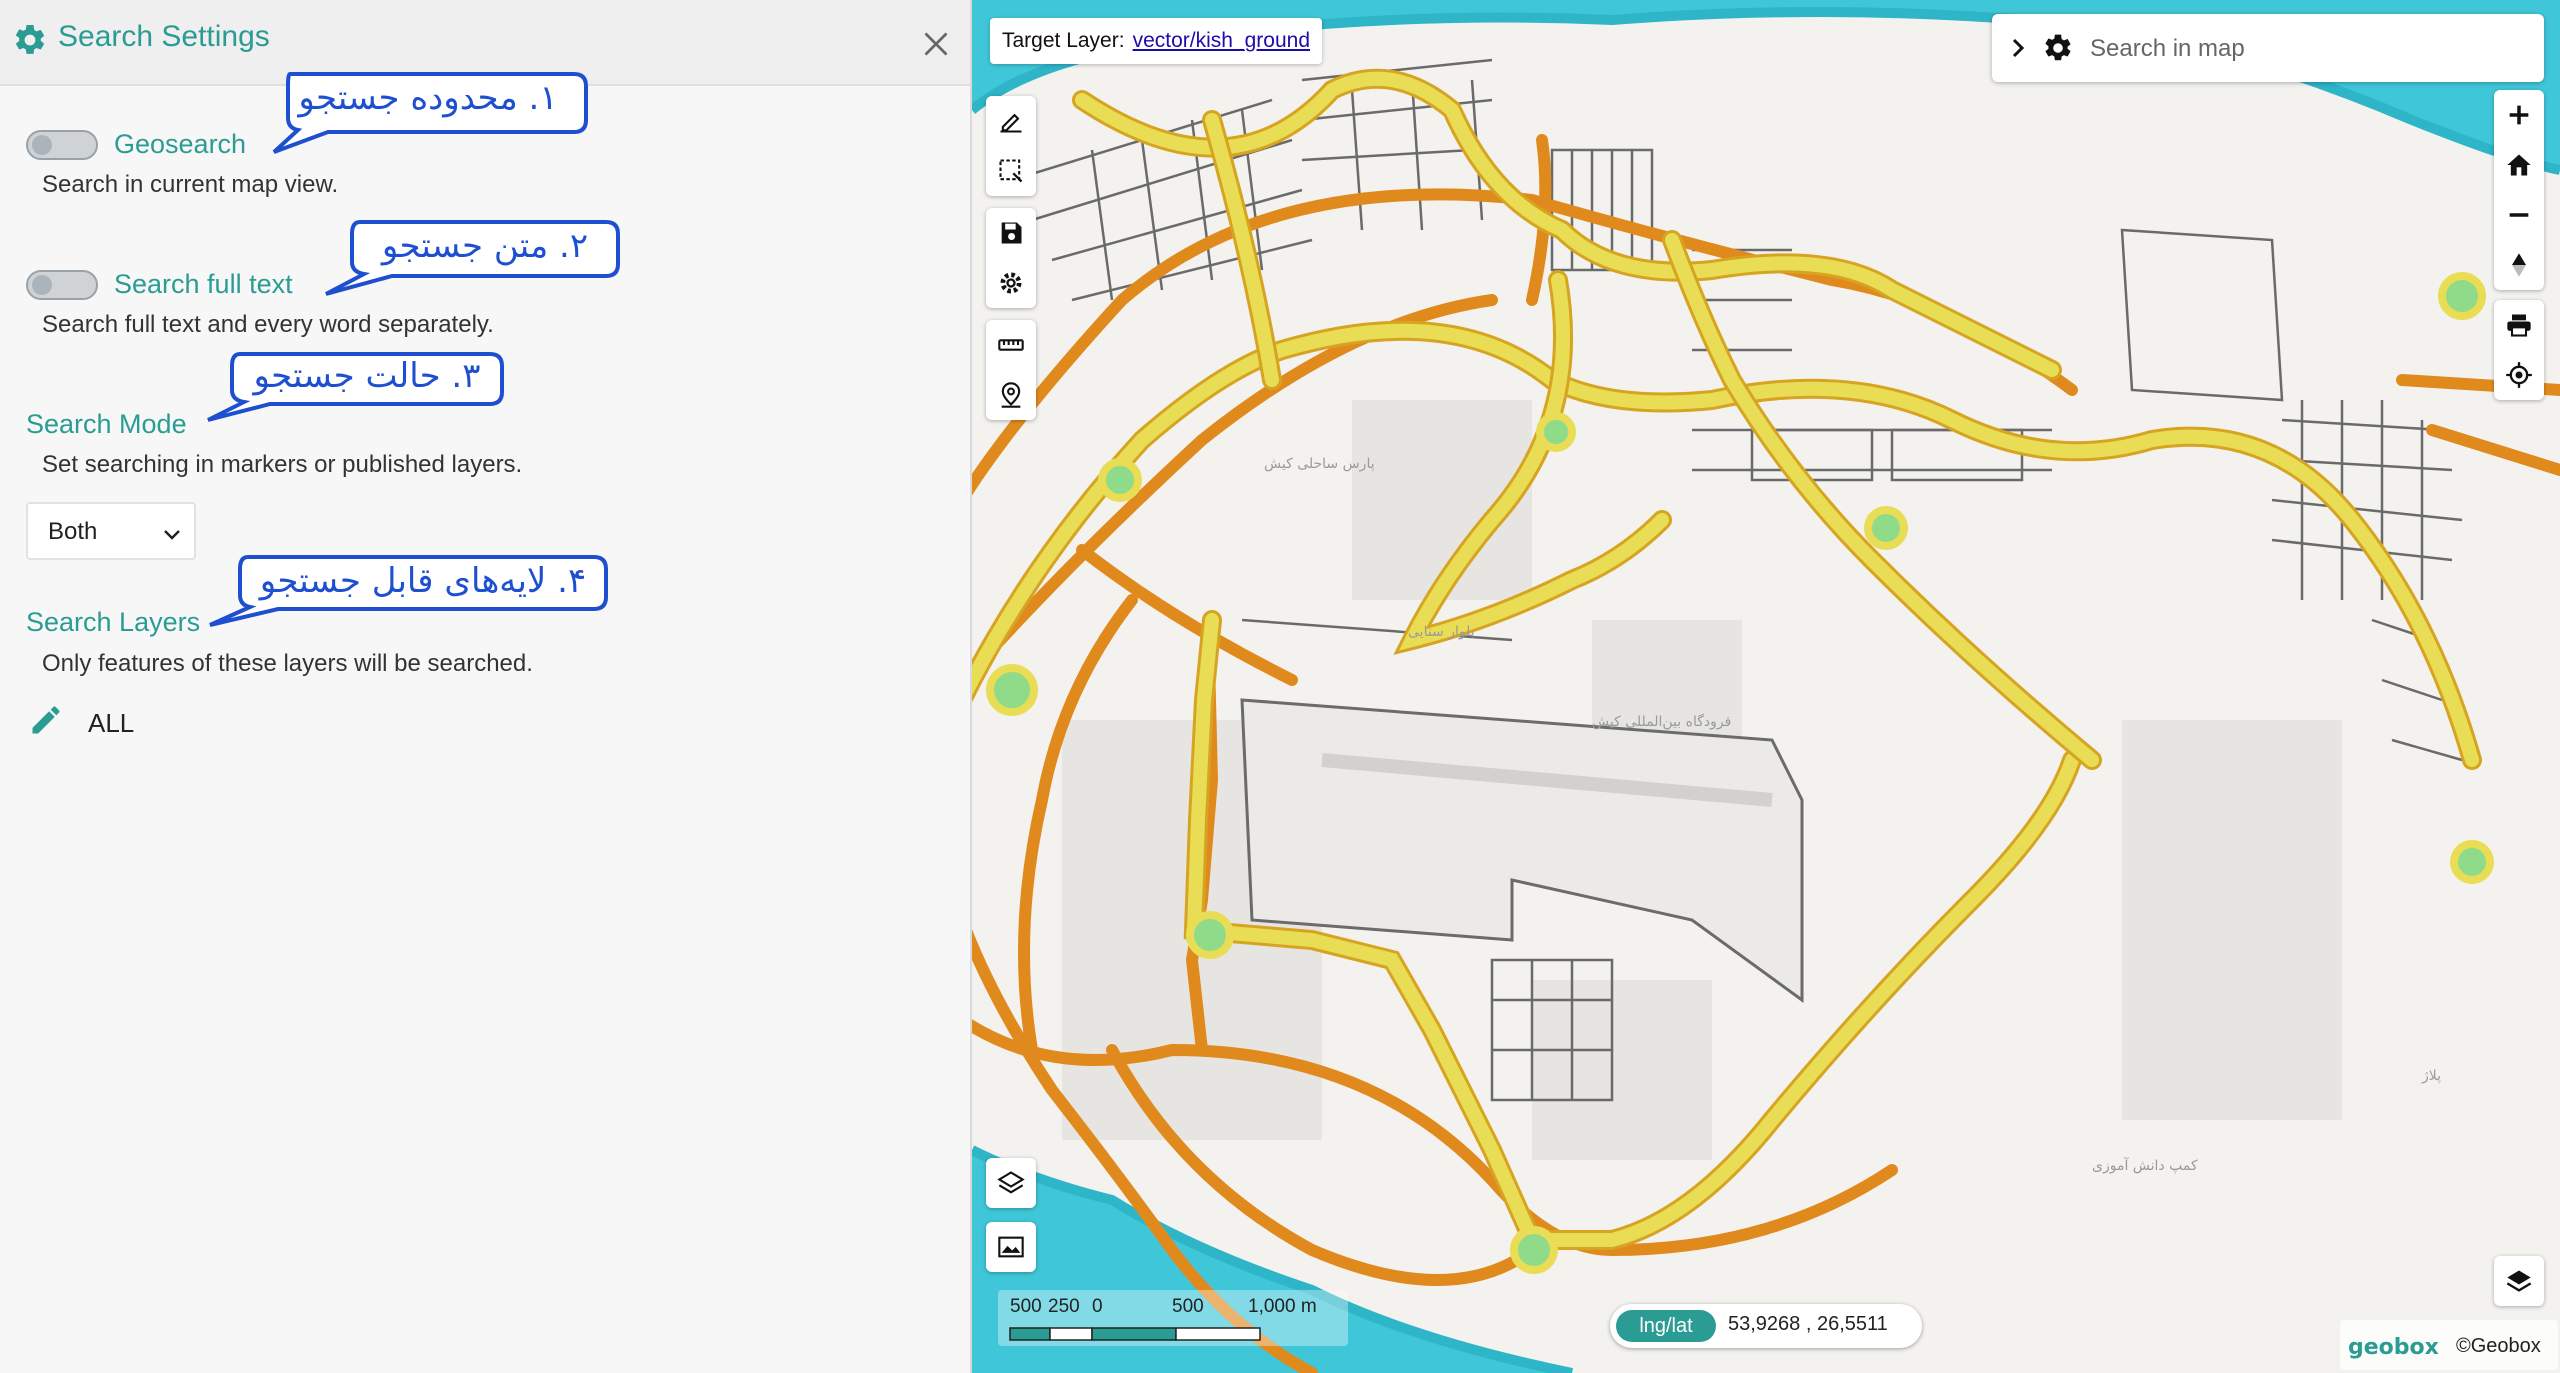 Image resolution: width=2560 pixels, height=1373 pixels. Describe the element at coordinates (62, 285) in the screenshot. I see `full-text-toggle` at that location.